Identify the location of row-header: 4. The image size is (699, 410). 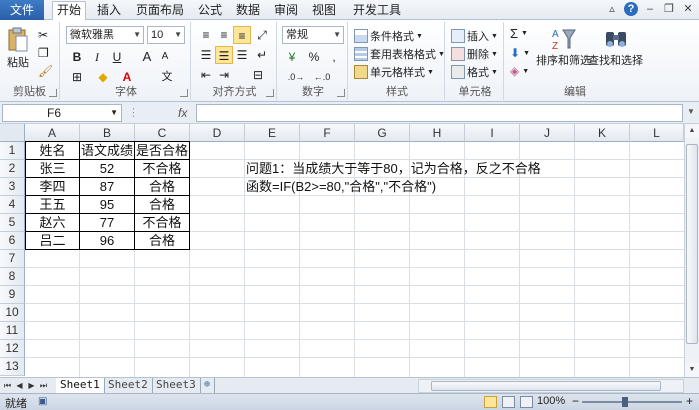
(12, 205).